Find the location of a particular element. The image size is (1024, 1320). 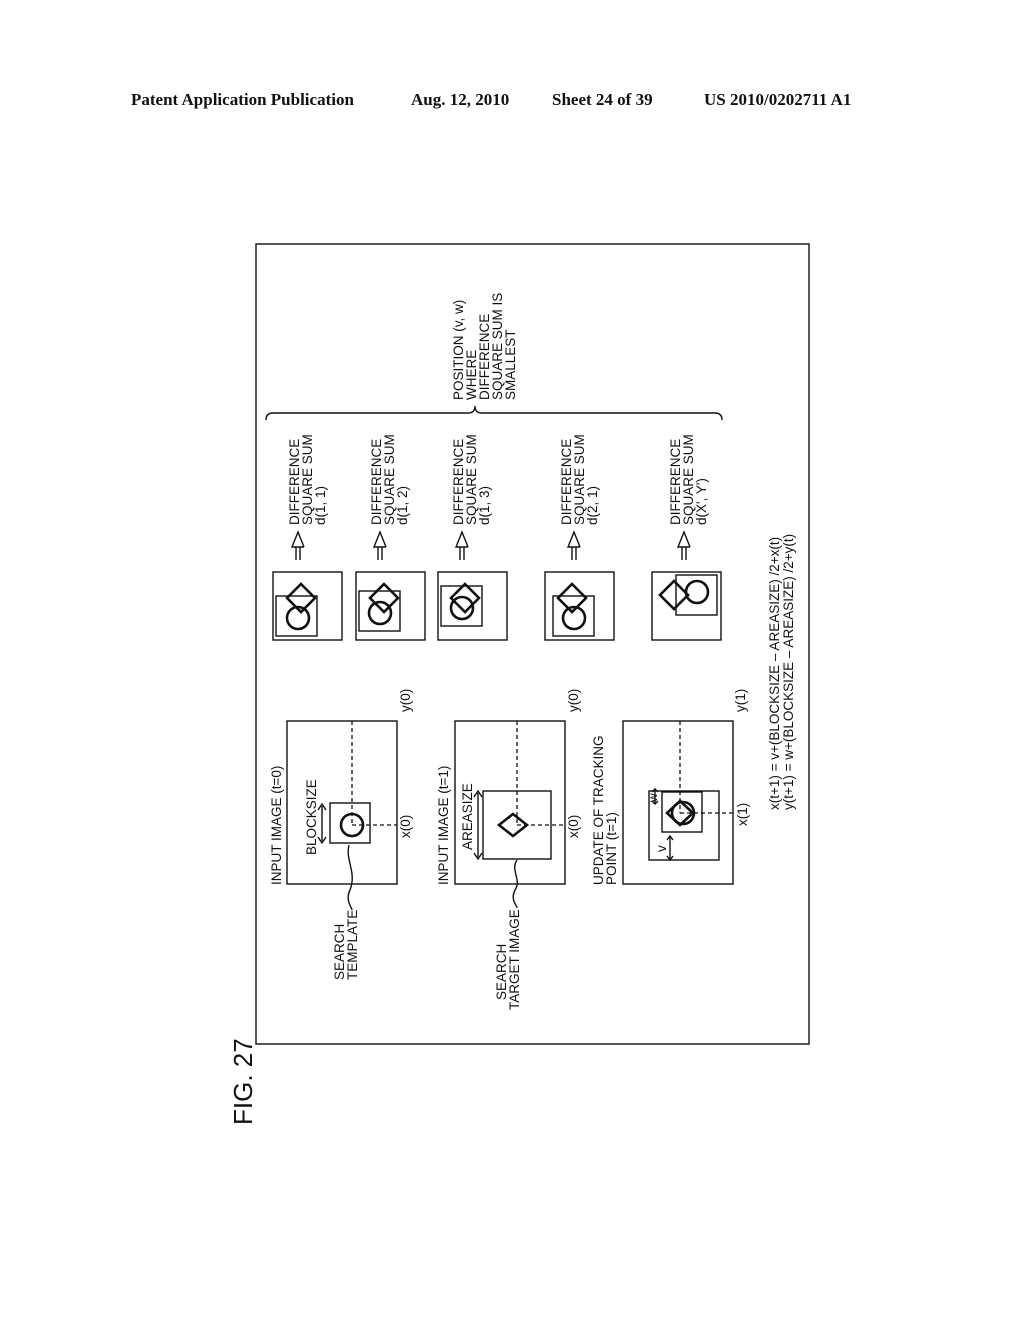

diff5-line3: d(X', Y') is located at coordinates (701, 501).